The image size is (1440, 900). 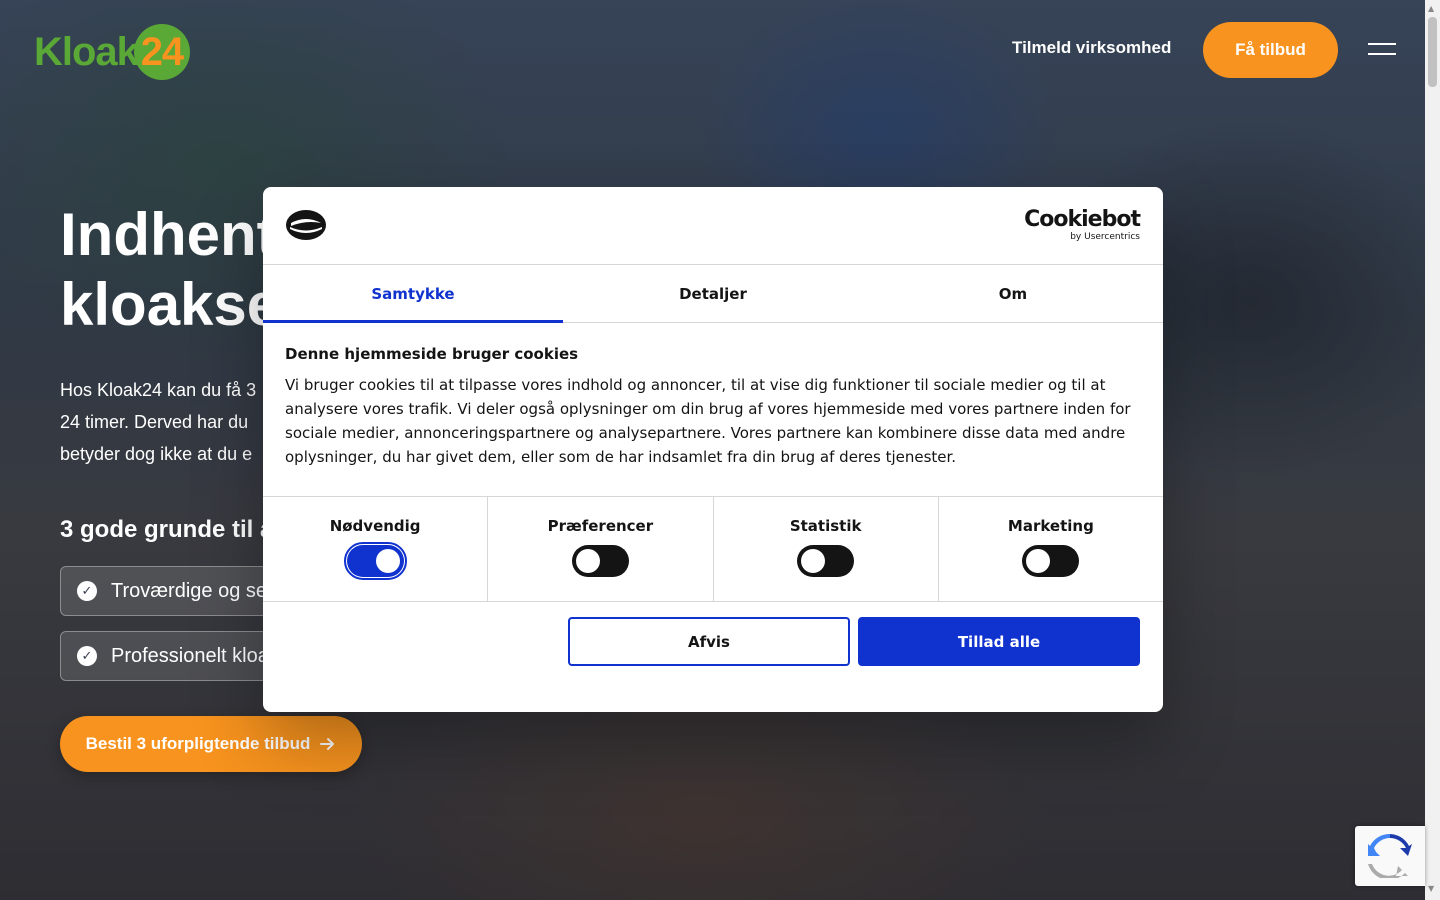 I want to click on hamburger-icon, so click(x=1382, y=50).